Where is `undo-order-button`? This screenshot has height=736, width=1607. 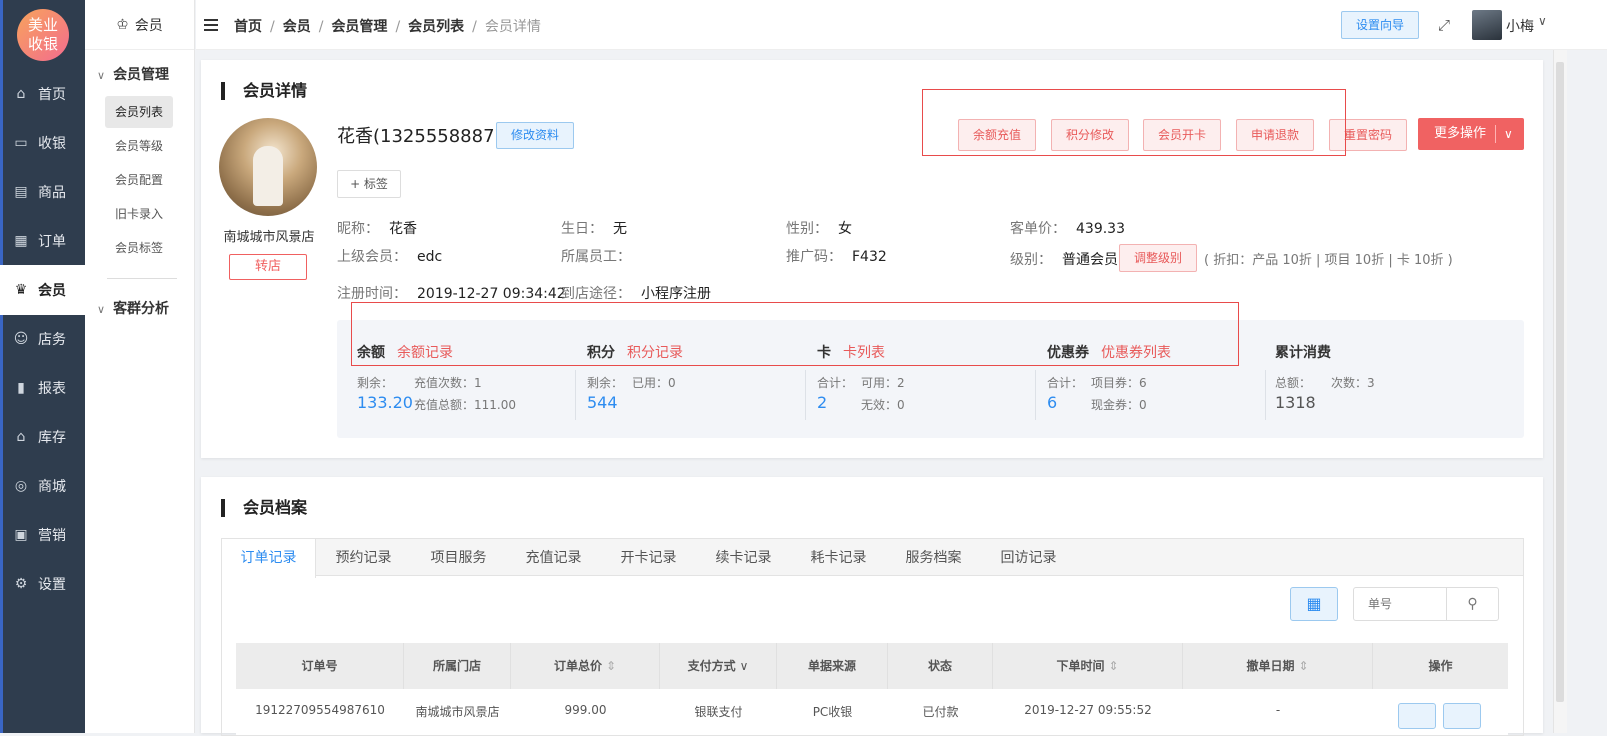 undo-order-button is located at coordinates (1462, 716).